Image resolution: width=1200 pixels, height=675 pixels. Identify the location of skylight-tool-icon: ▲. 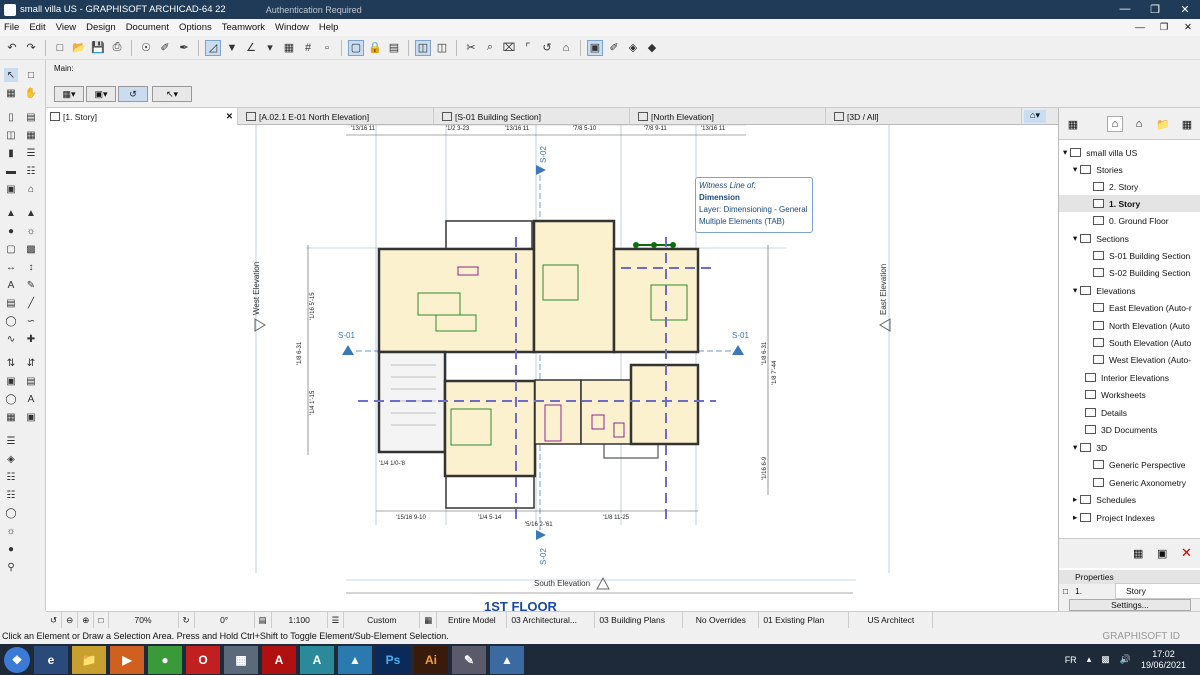
(31, 213).